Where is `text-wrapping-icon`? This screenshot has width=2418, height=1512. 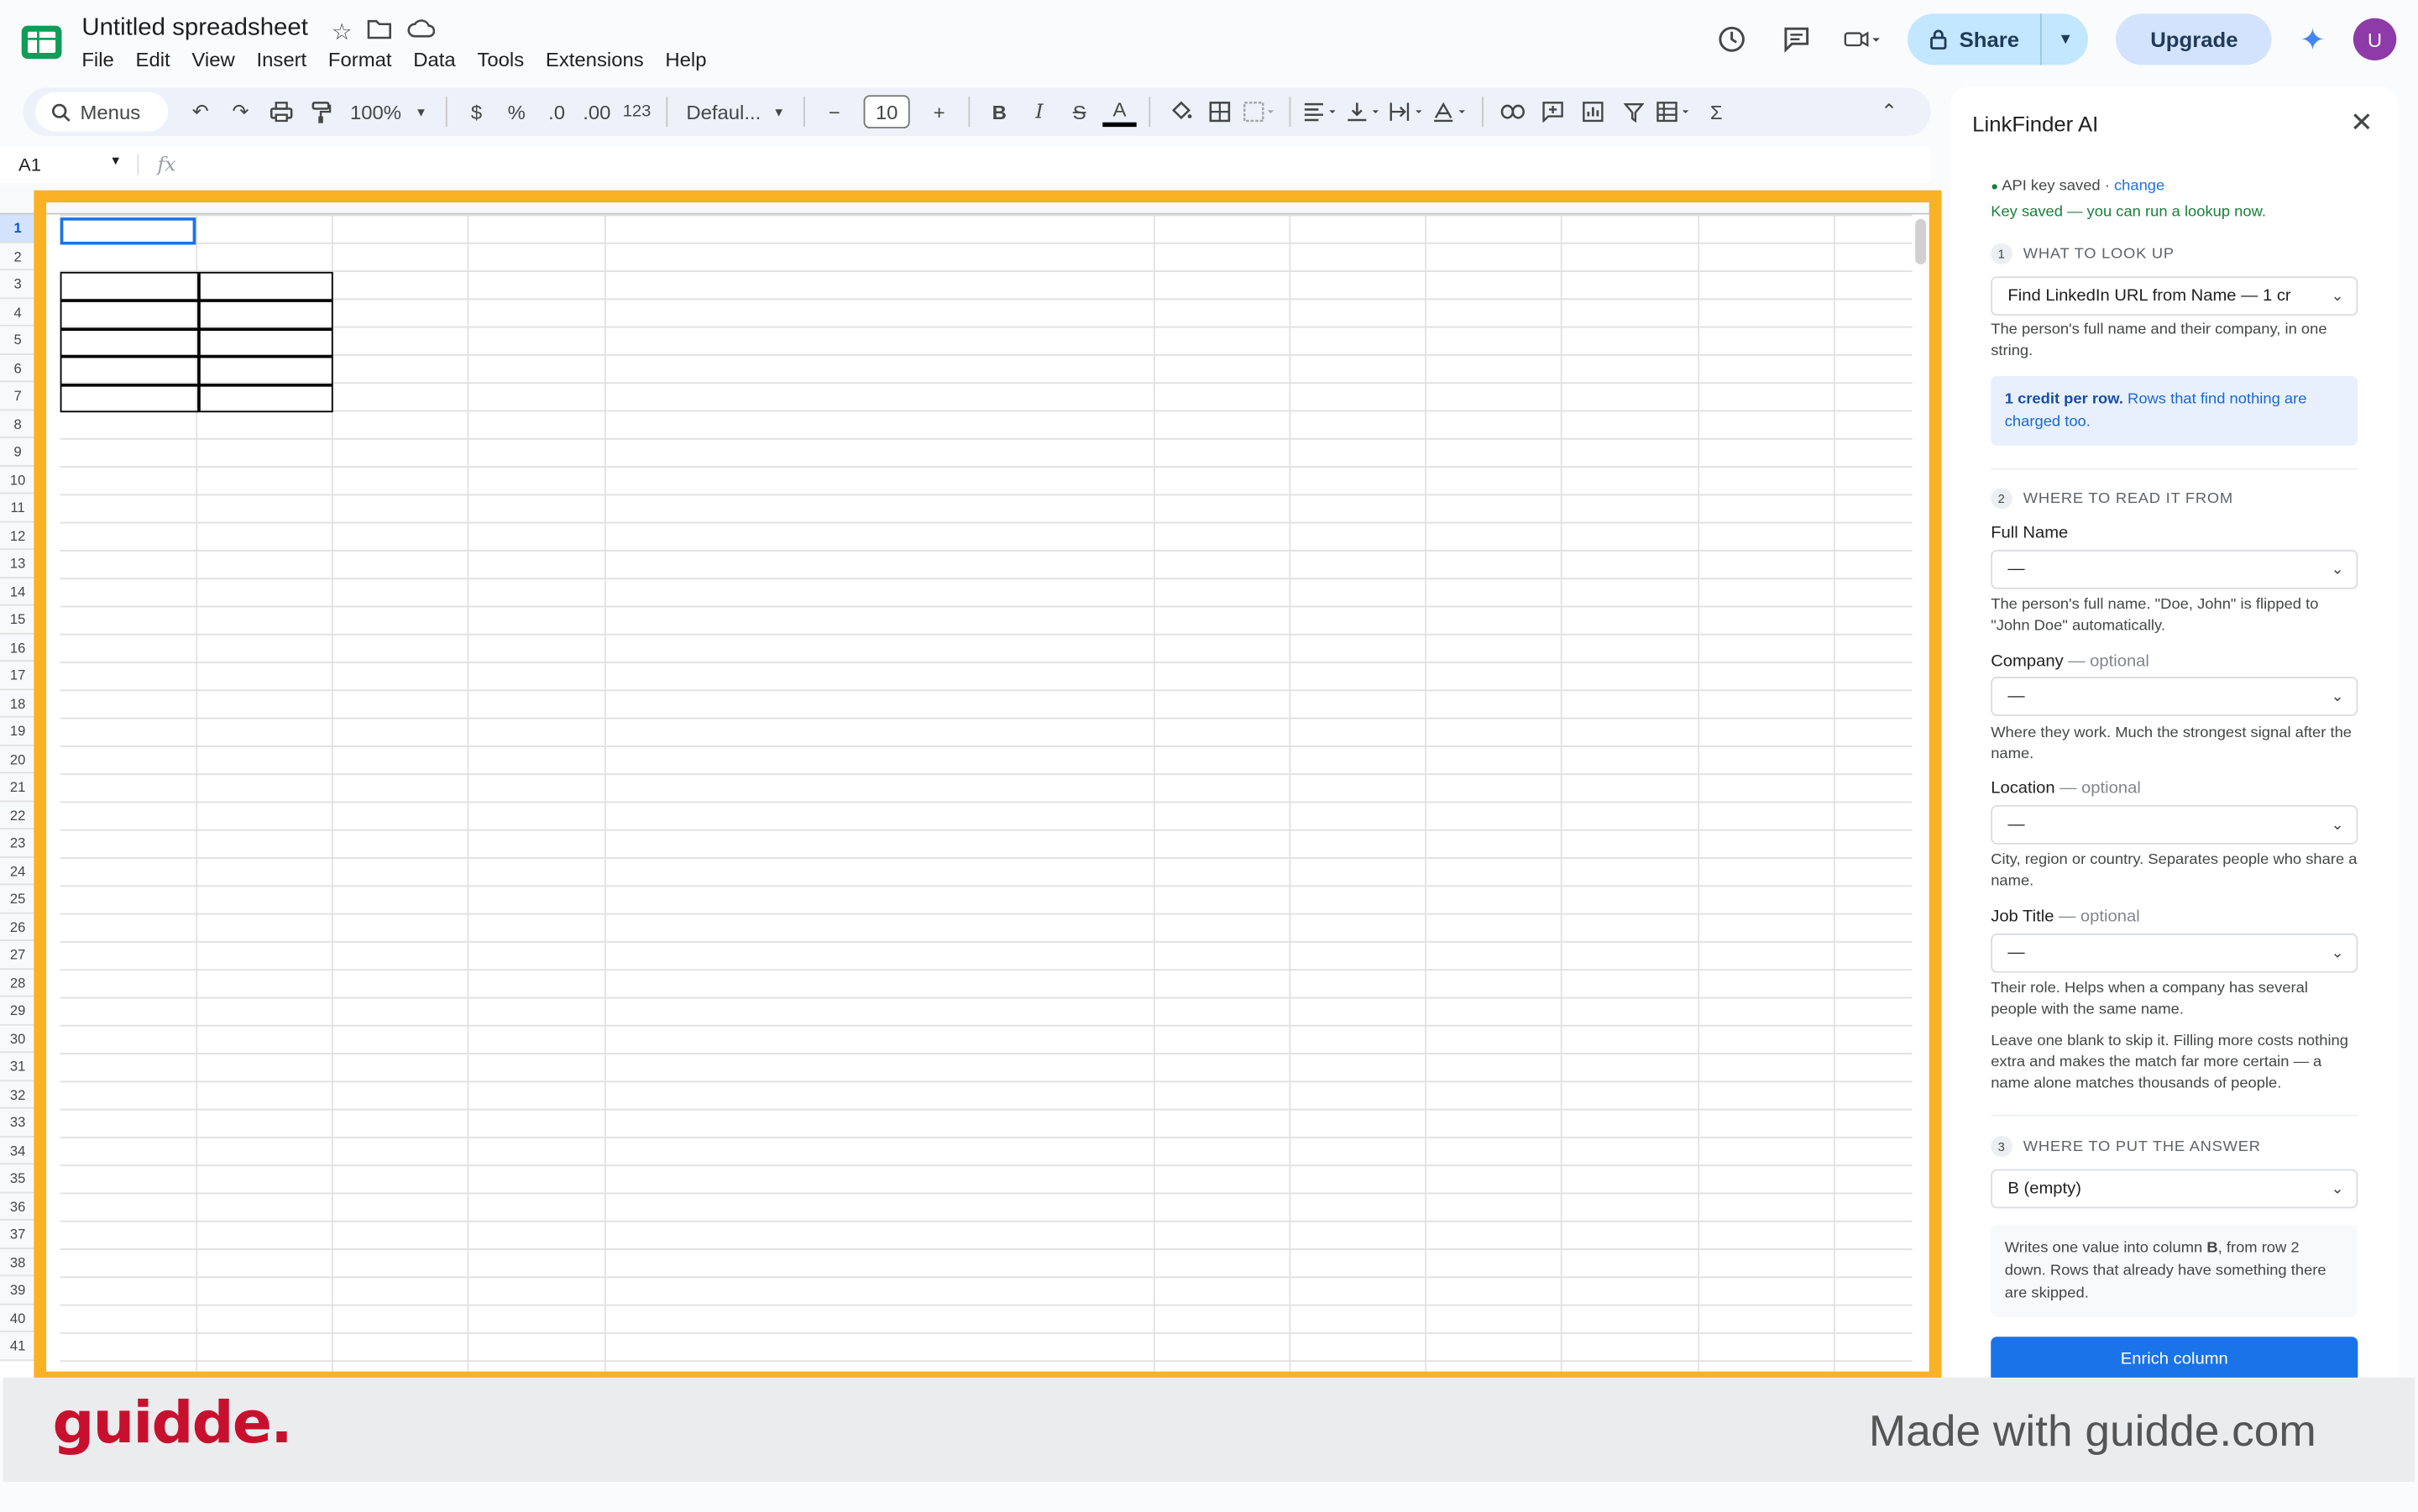
text-wrapping-icon is located at coordinates (1408, 112).